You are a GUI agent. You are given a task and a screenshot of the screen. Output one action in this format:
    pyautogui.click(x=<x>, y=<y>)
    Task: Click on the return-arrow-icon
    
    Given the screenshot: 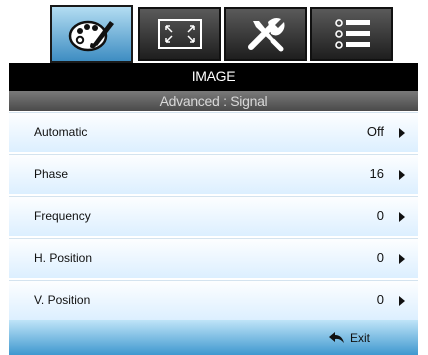 What is the action you would take?
    pyautogui.click(x=336, y=337)
    